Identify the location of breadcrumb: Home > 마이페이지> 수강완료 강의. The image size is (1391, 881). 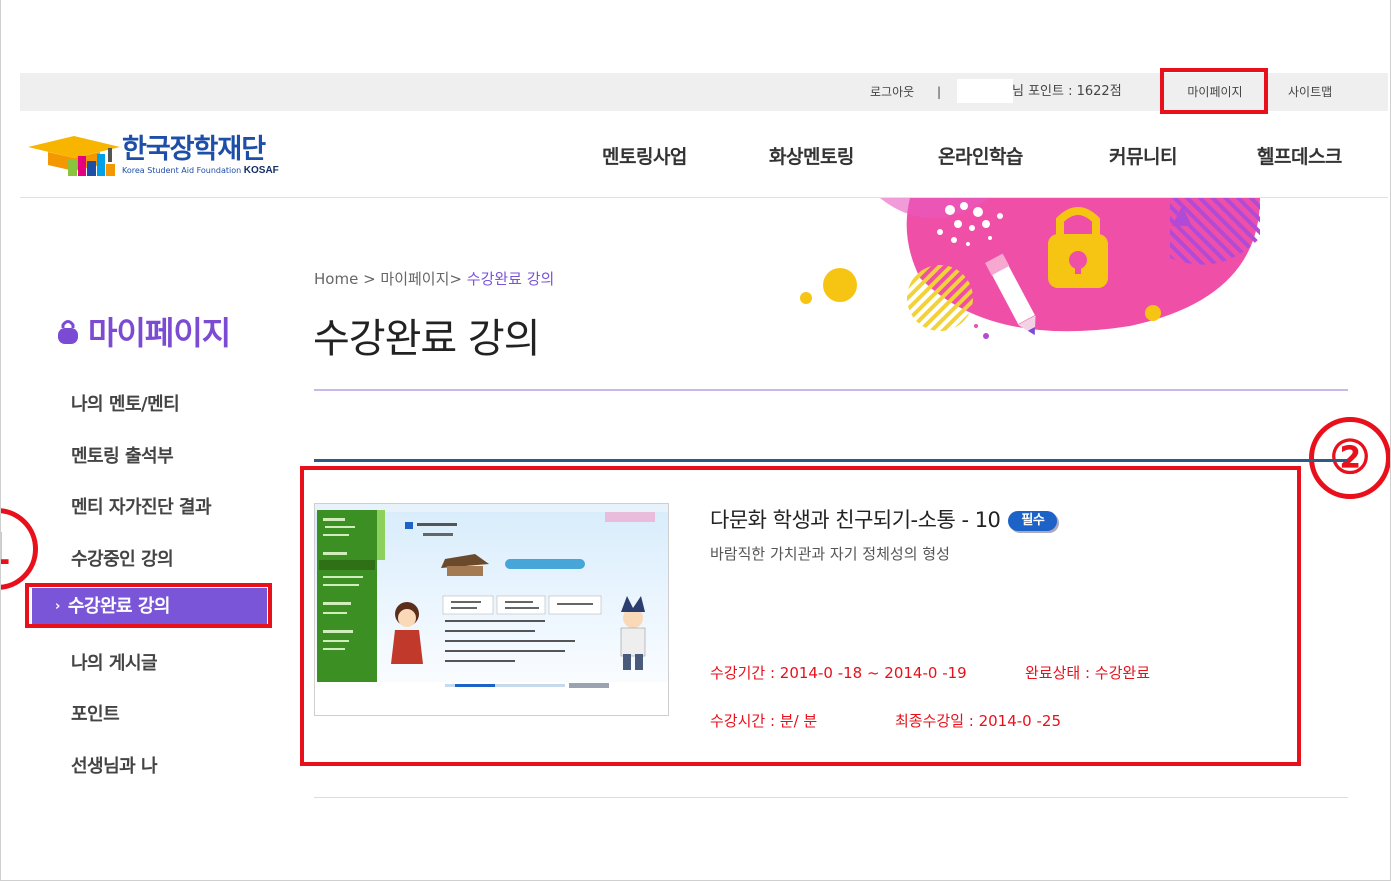
(434, 278).